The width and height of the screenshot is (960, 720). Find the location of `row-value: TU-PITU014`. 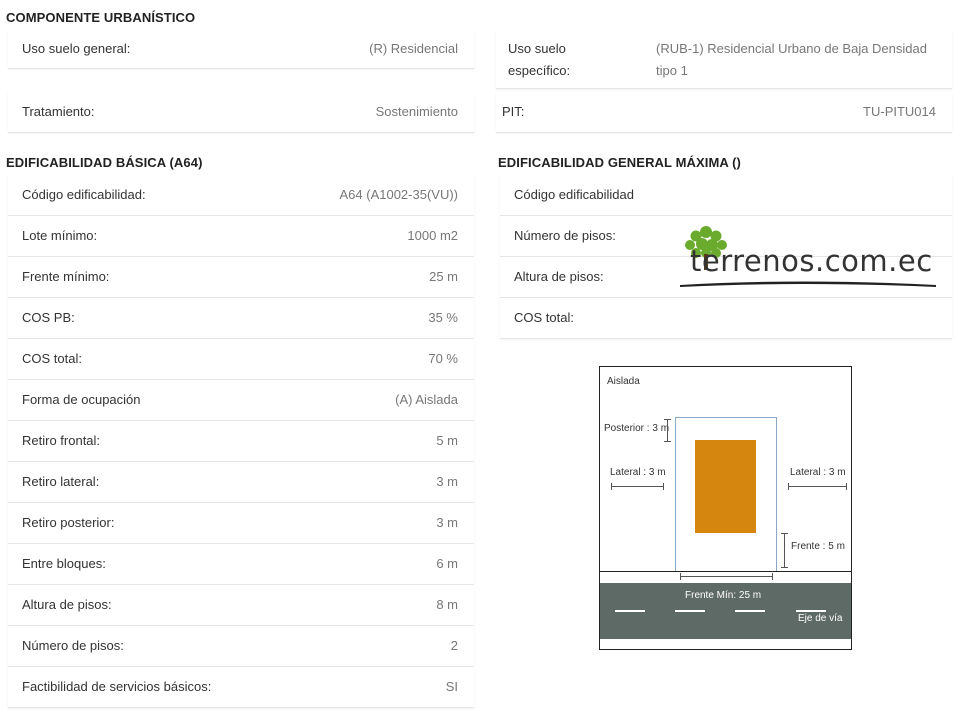

row-value: TU-PITU014 is located at coordinates (899, 111).